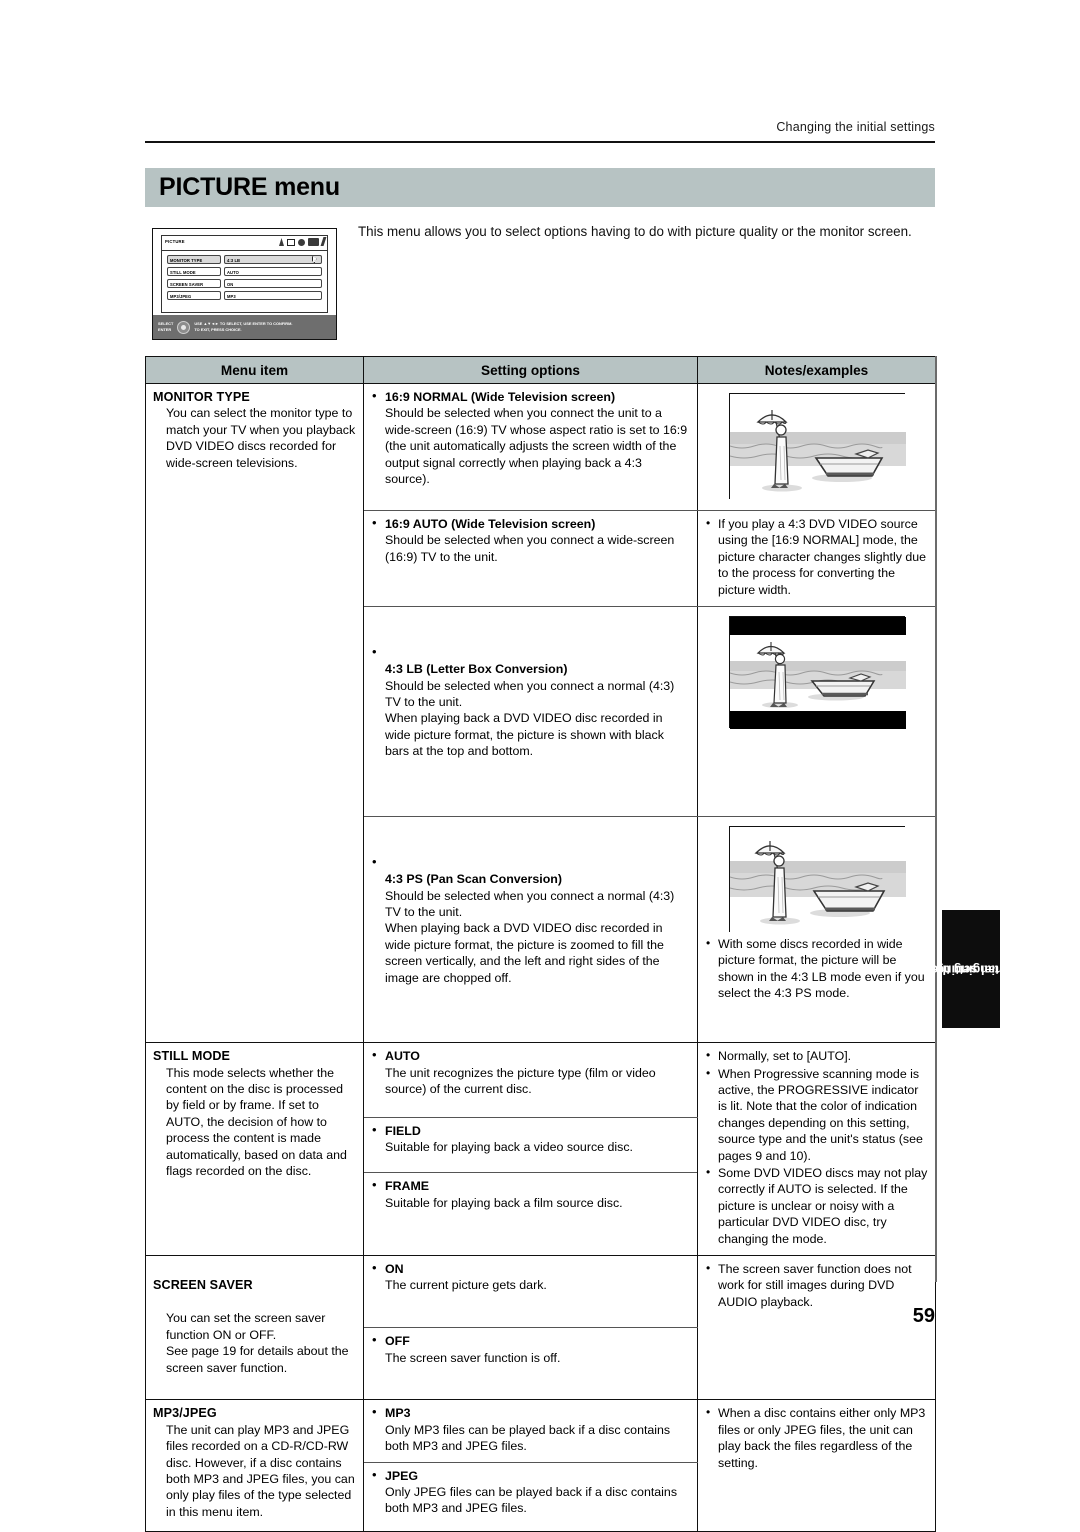  Describe the element at coordinates (203, 1285) in the screenshot. I see `menu-item-title: SCREEN SAVER` at that location.